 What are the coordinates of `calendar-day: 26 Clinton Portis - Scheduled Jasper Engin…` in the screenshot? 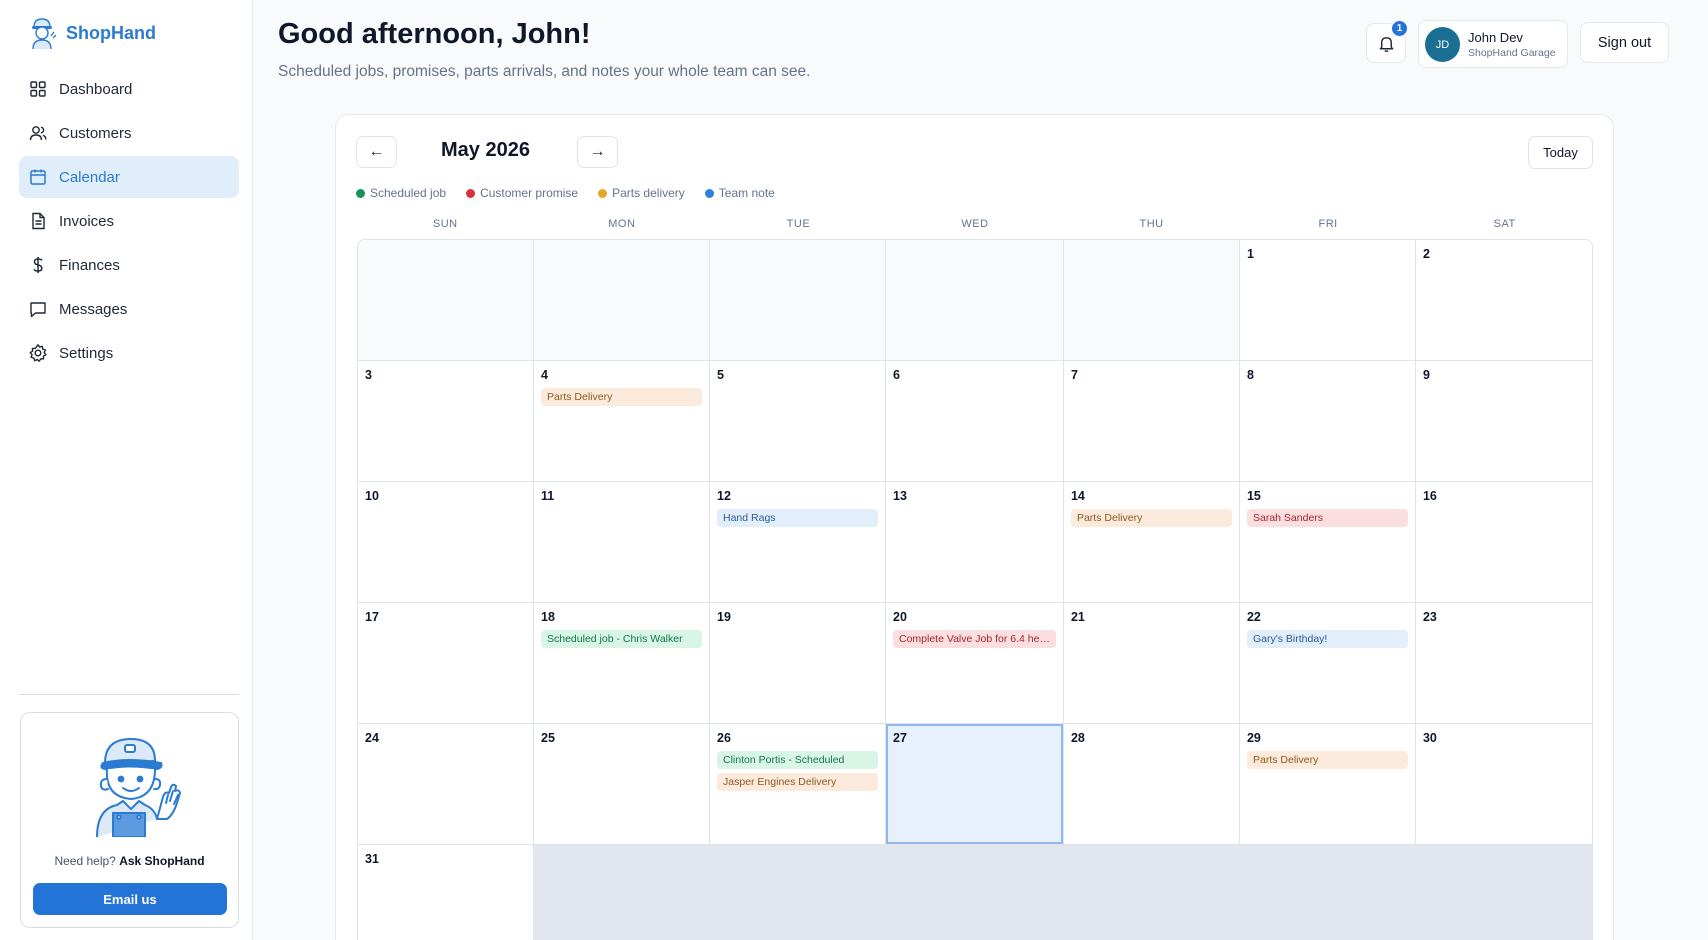 It's located at (798, 784).